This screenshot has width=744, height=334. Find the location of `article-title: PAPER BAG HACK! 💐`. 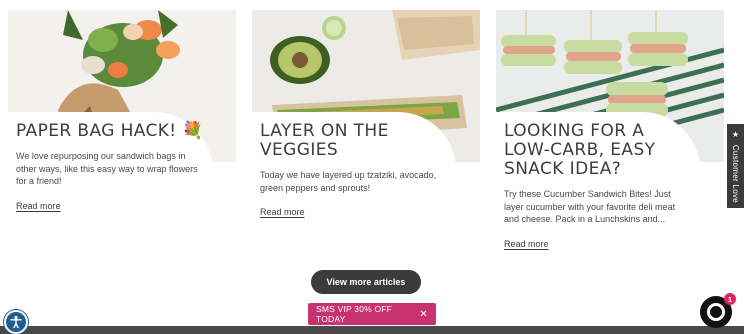

article-title: PAPER BAG HACK! 💐 is located at coordinates (110, 131).